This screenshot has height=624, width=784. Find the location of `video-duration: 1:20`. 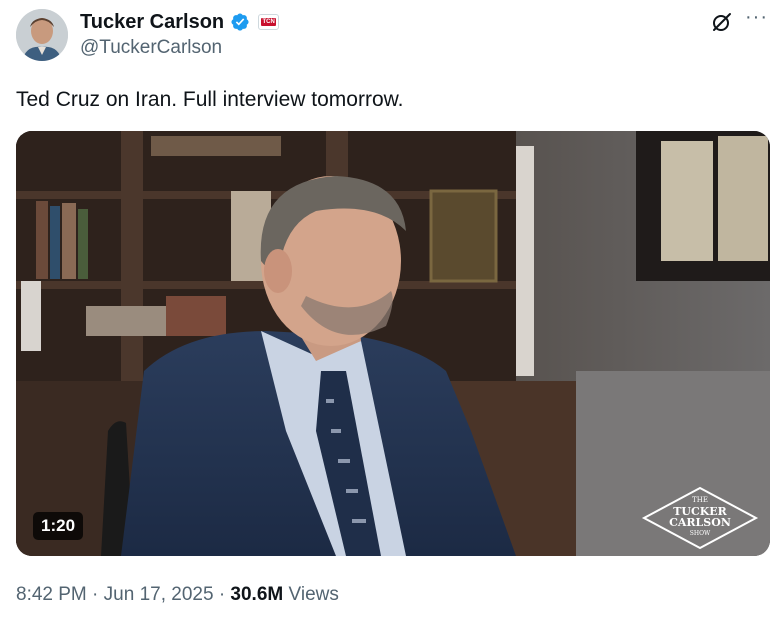

video-duration: 1:20 is located at coordinates (58, 526).